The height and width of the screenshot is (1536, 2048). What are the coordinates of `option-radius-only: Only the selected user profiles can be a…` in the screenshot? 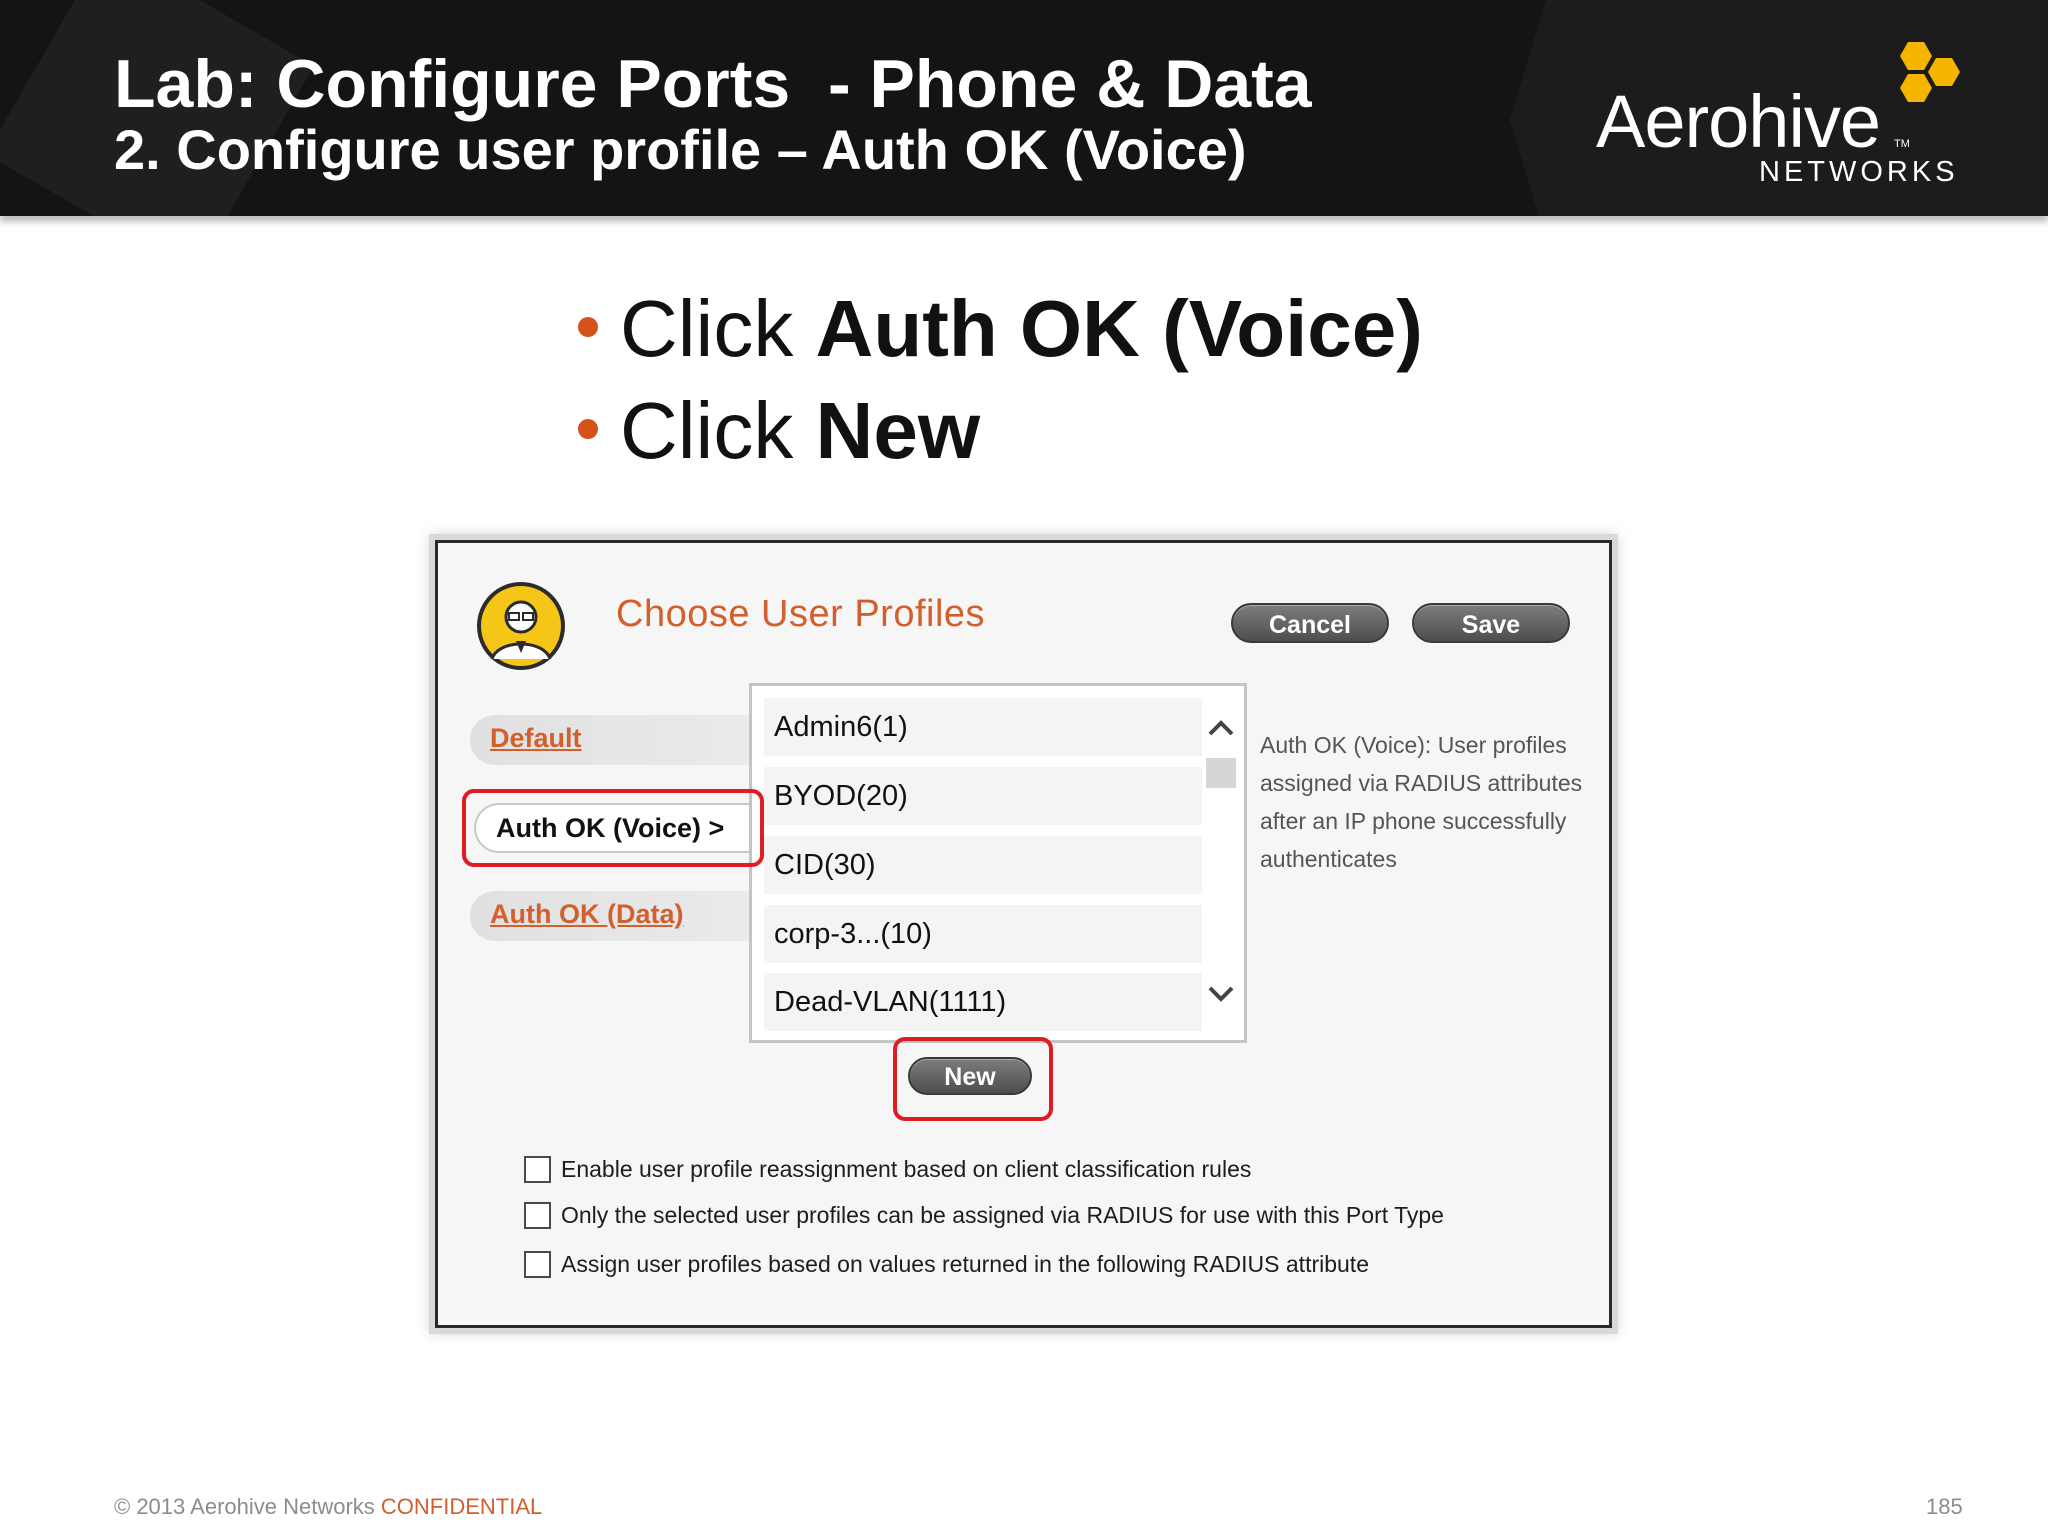 It's located at (984, 1215).